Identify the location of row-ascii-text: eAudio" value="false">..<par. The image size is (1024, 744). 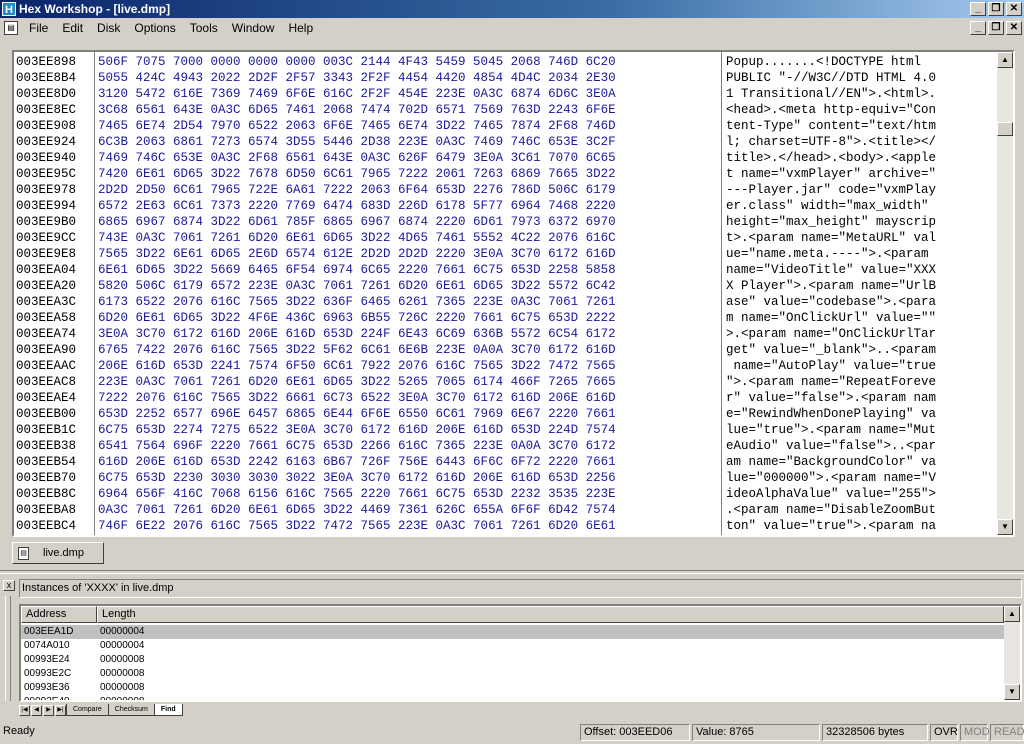
(861, 446).